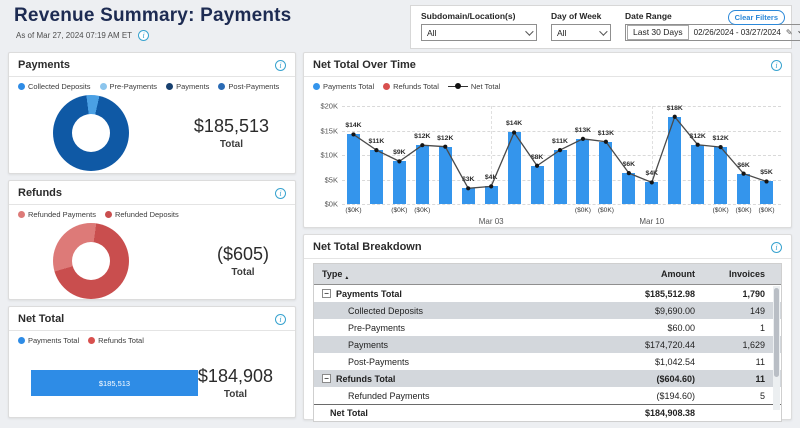 The height and width of the screenshot is (428, 800). What do you see at coordinates (757, 310) in the screenshot?
I see `cell-invoices: 149` at bounding box center [757, 310].